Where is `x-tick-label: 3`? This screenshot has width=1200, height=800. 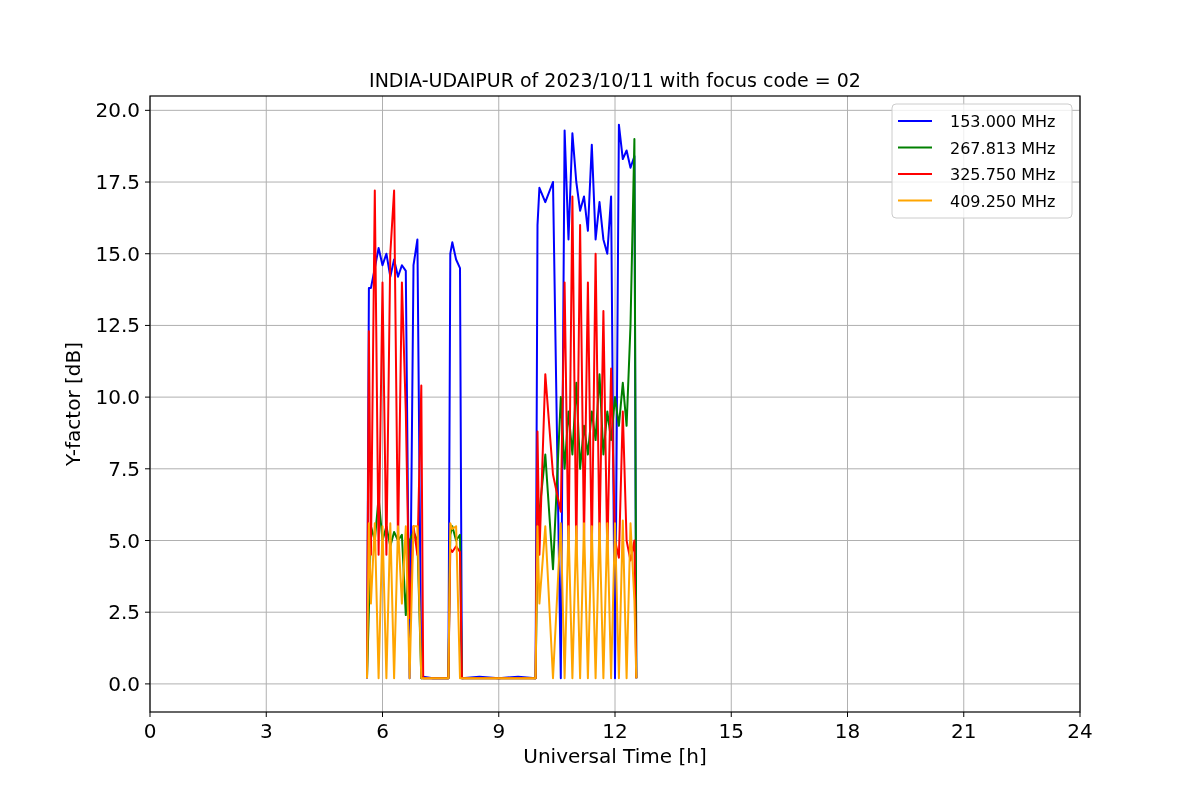 x-tick-label: 3 is located at coordinates (266, 731).